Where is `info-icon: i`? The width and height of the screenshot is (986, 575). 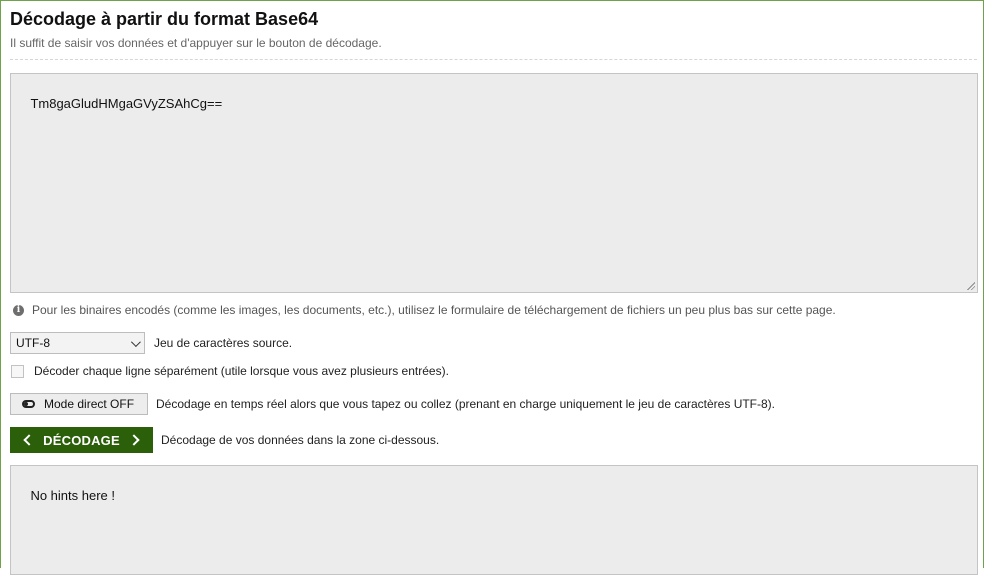
info-icon: i is located at coordinates (18, 310).